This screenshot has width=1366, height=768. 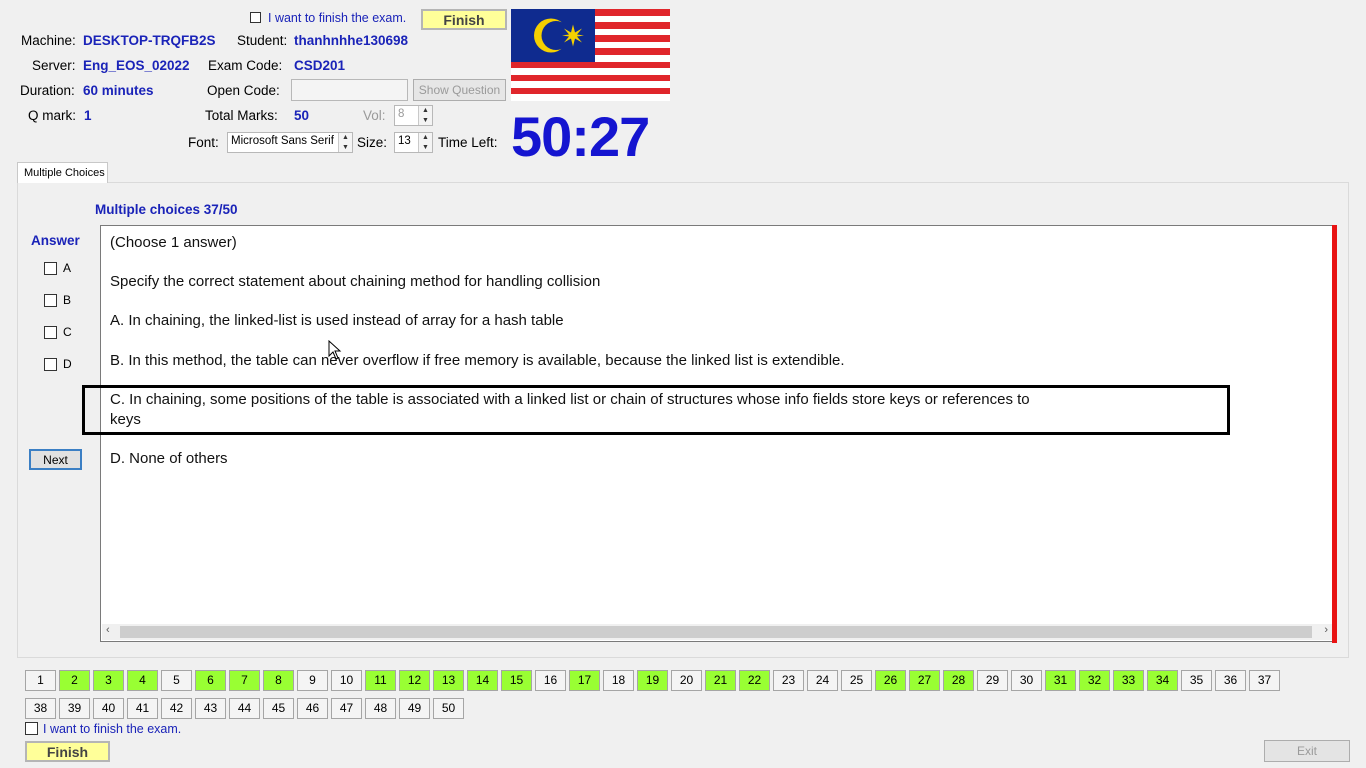 What do you see at coordinates (40, 708) in the screenshot?
I see `question-nav-button-38: 38` at bounding box center [40, 708].